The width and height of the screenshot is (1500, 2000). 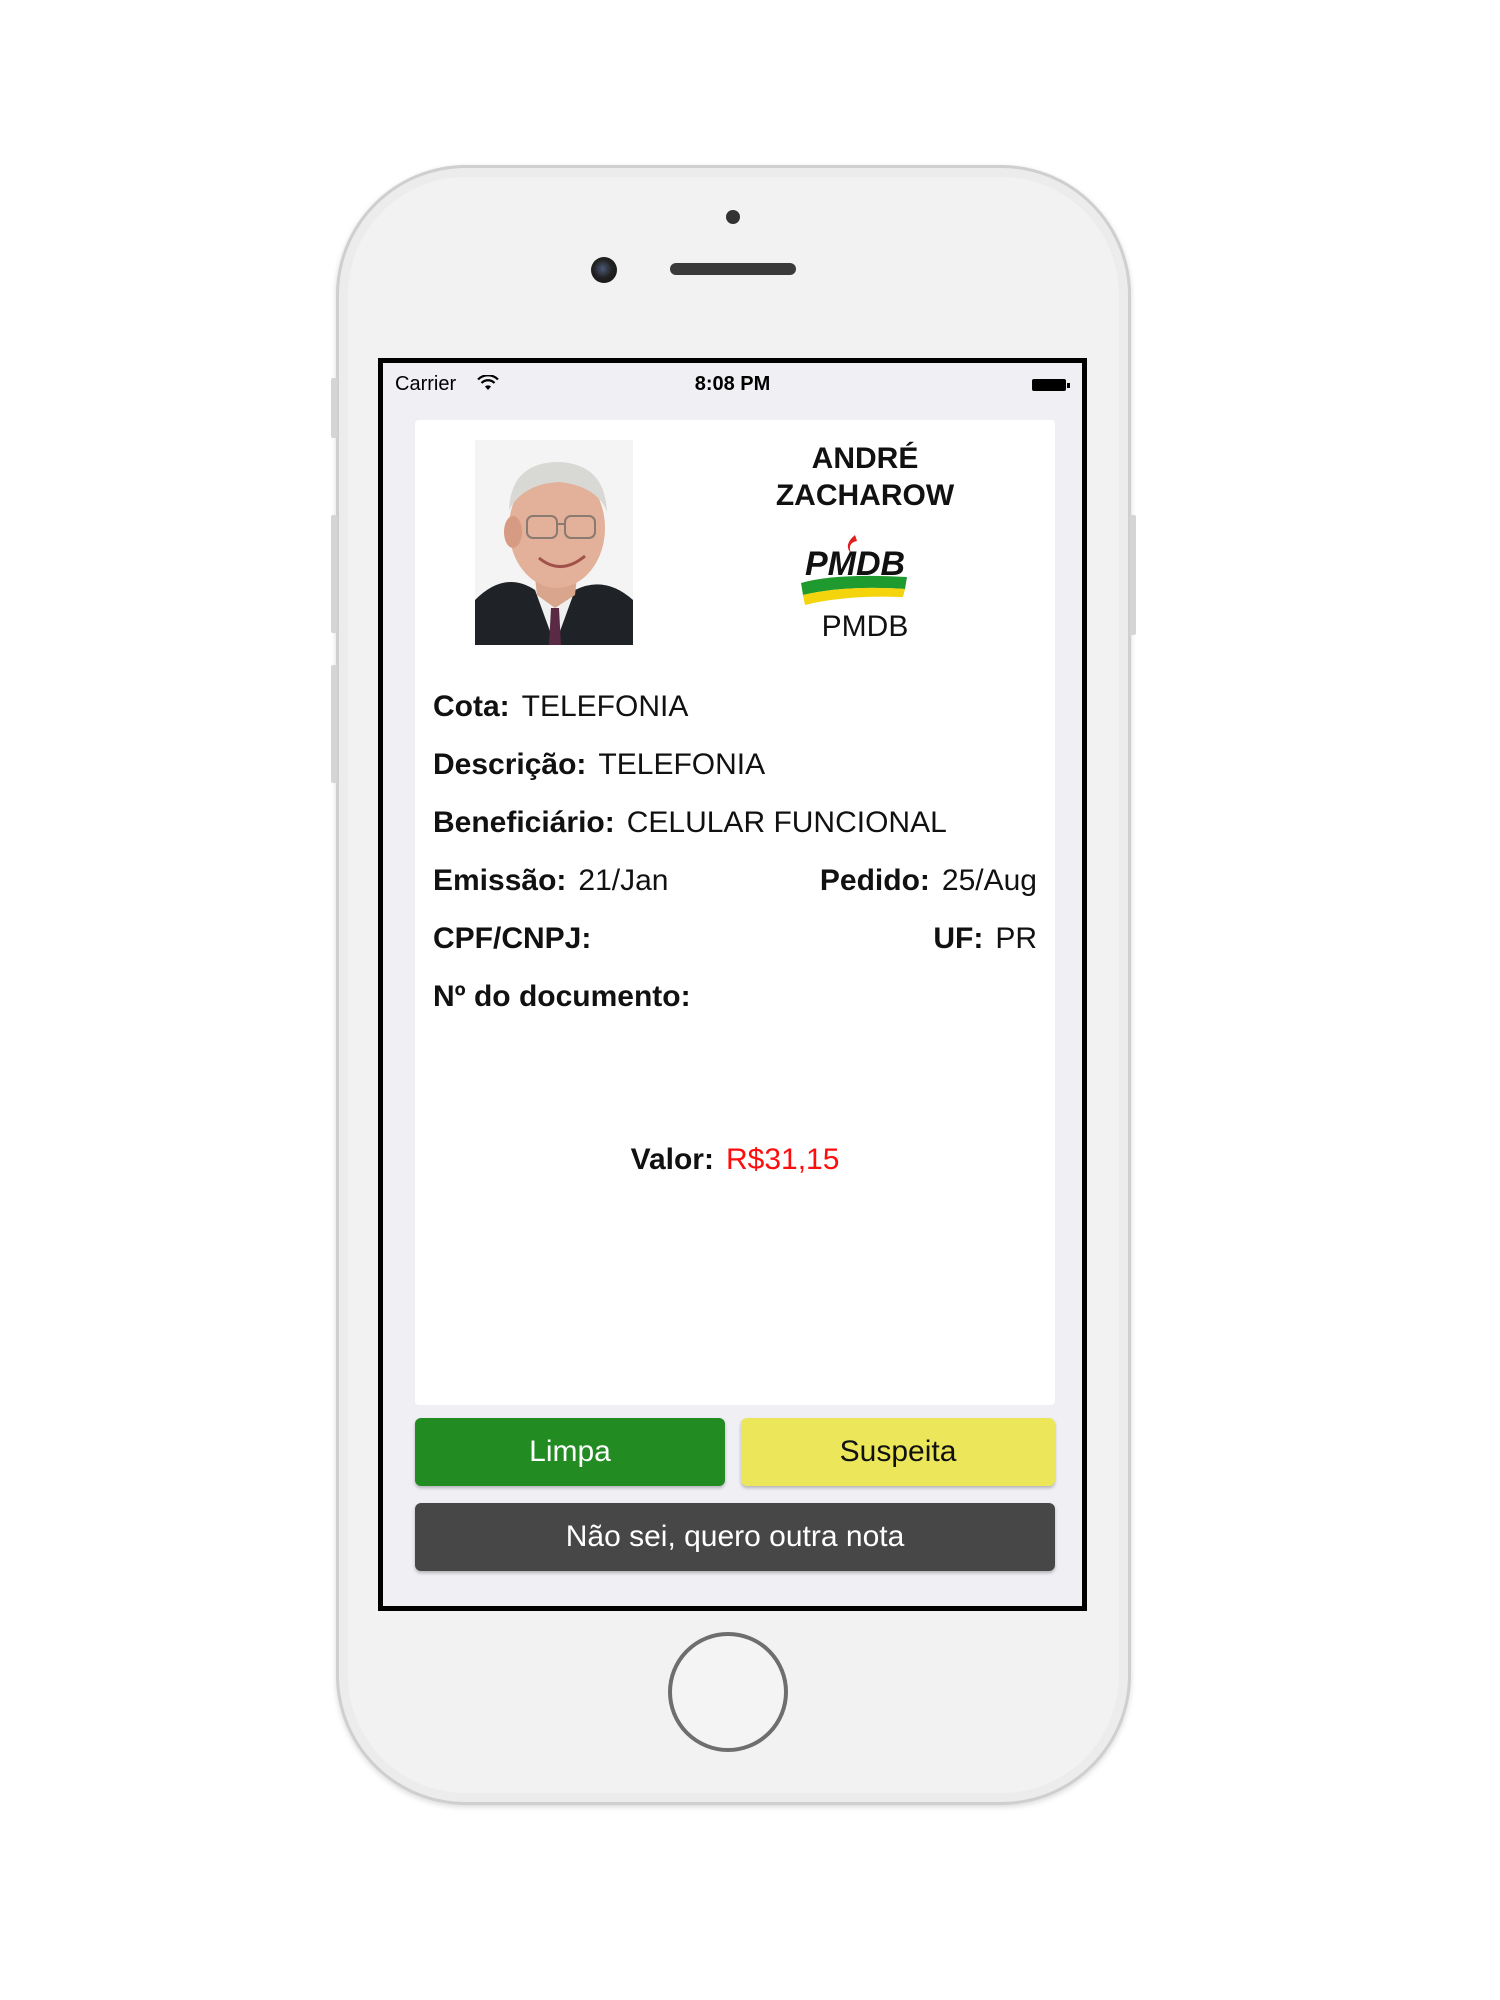 What do you see at coordinates (855, 564) in the screenshot?
I see `party-logo-text: PMDB` at bounding box center [855, 564].